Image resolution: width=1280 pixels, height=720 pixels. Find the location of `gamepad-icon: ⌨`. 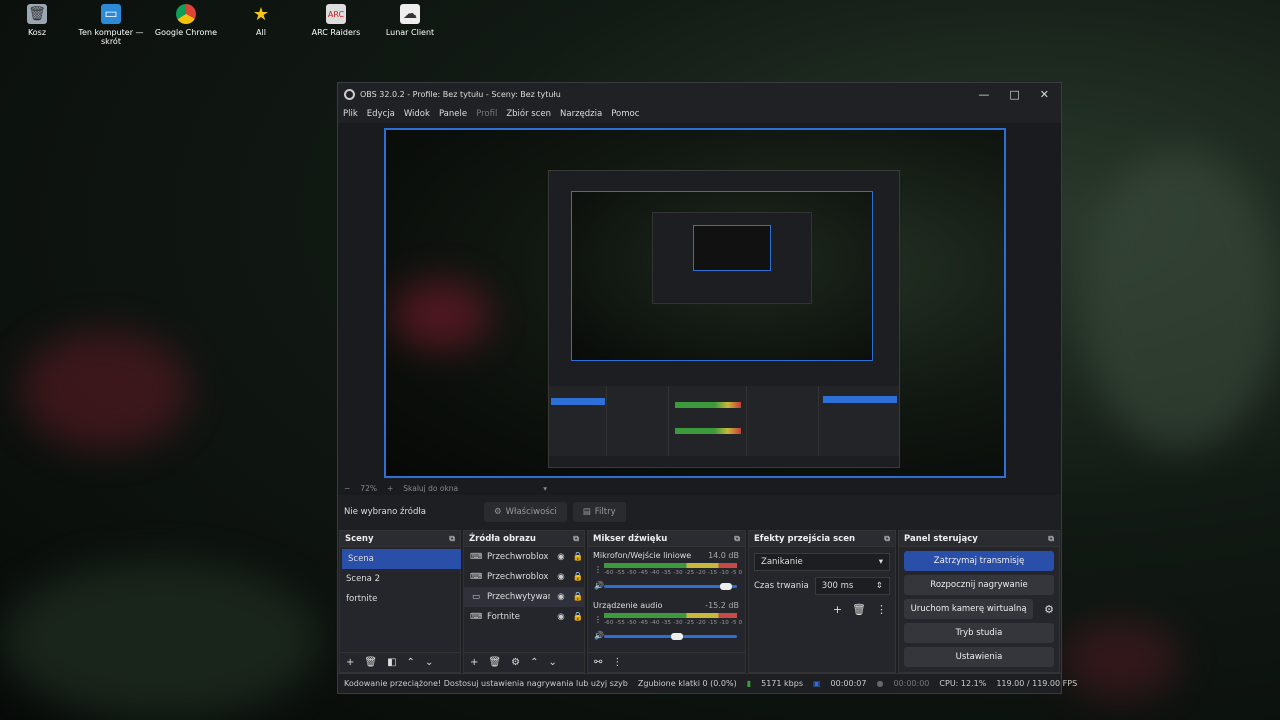

gamepad-icon: ⌨ is located at coordinates (476, 617).